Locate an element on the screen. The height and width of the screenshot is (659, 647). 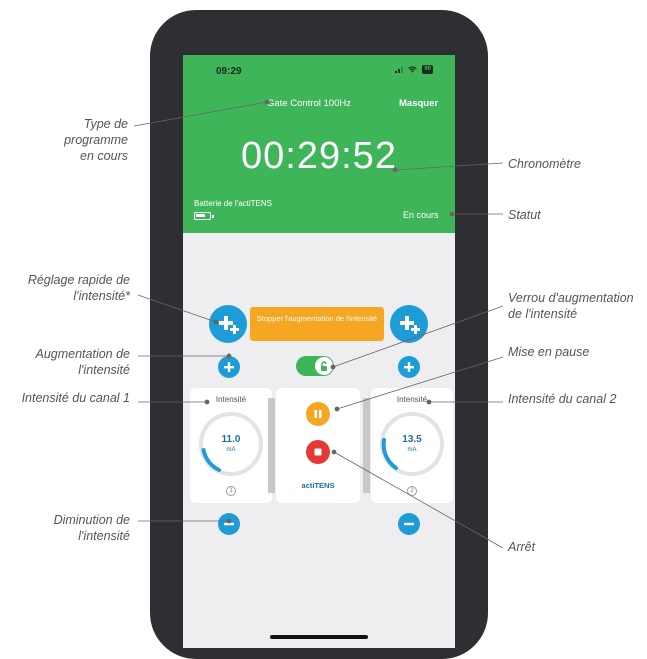
pause-button is located at coordinates (318, 414).